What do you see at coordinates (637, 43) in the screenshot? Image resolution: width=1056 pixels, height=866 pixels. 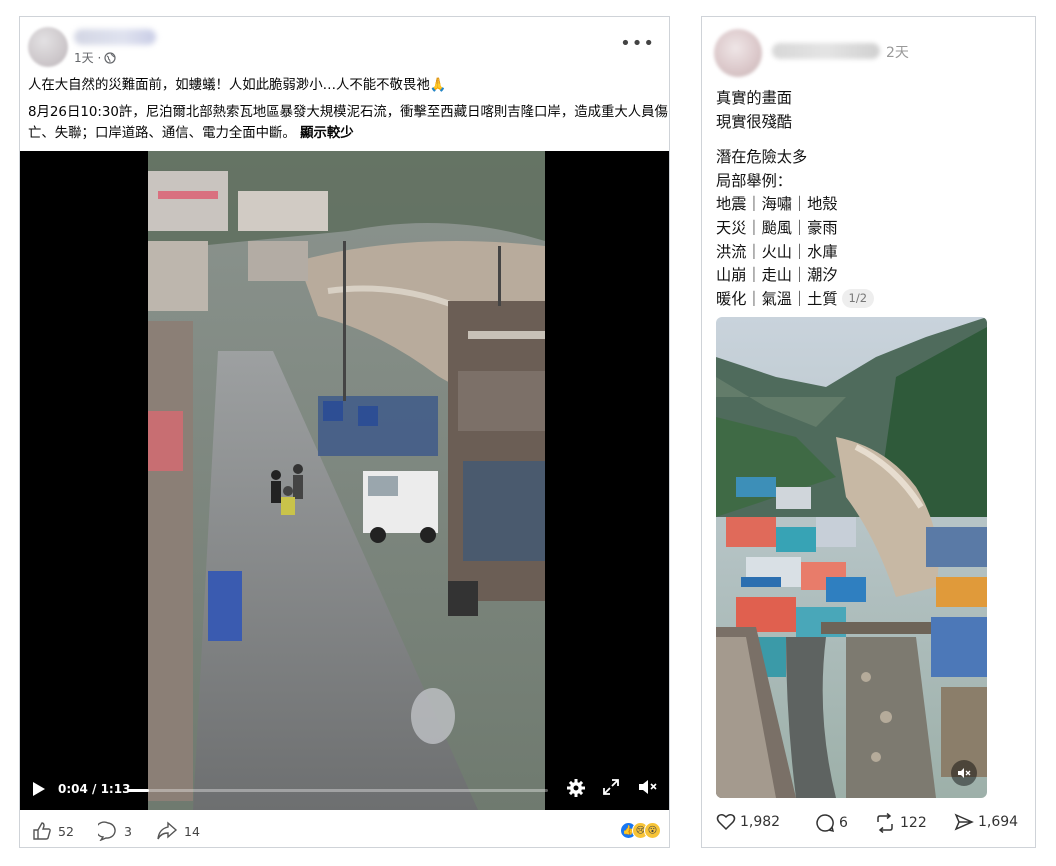 I see `more-dots-icon: •••` at bounding box center [637, 43].